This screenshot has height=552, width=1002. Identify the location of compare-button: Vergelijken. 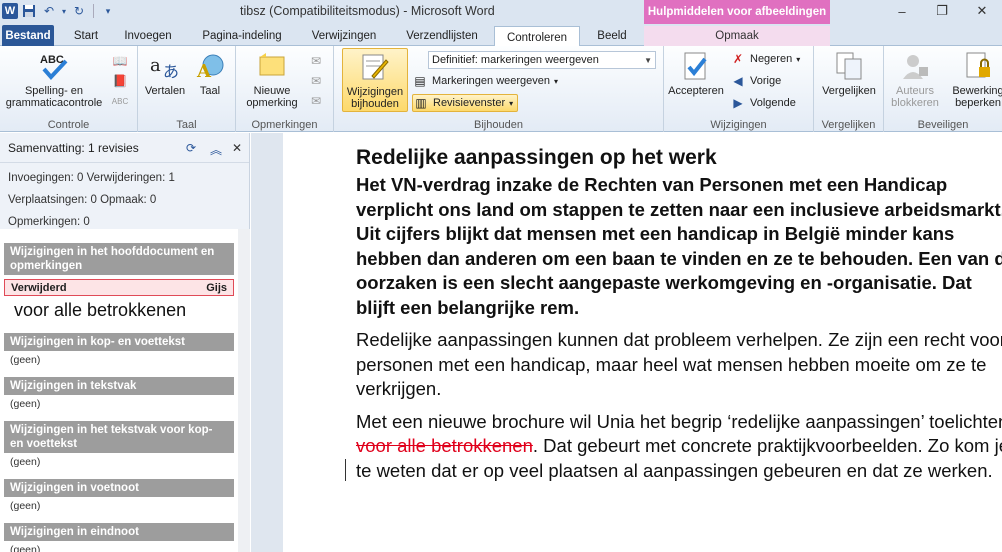
(849, 73).